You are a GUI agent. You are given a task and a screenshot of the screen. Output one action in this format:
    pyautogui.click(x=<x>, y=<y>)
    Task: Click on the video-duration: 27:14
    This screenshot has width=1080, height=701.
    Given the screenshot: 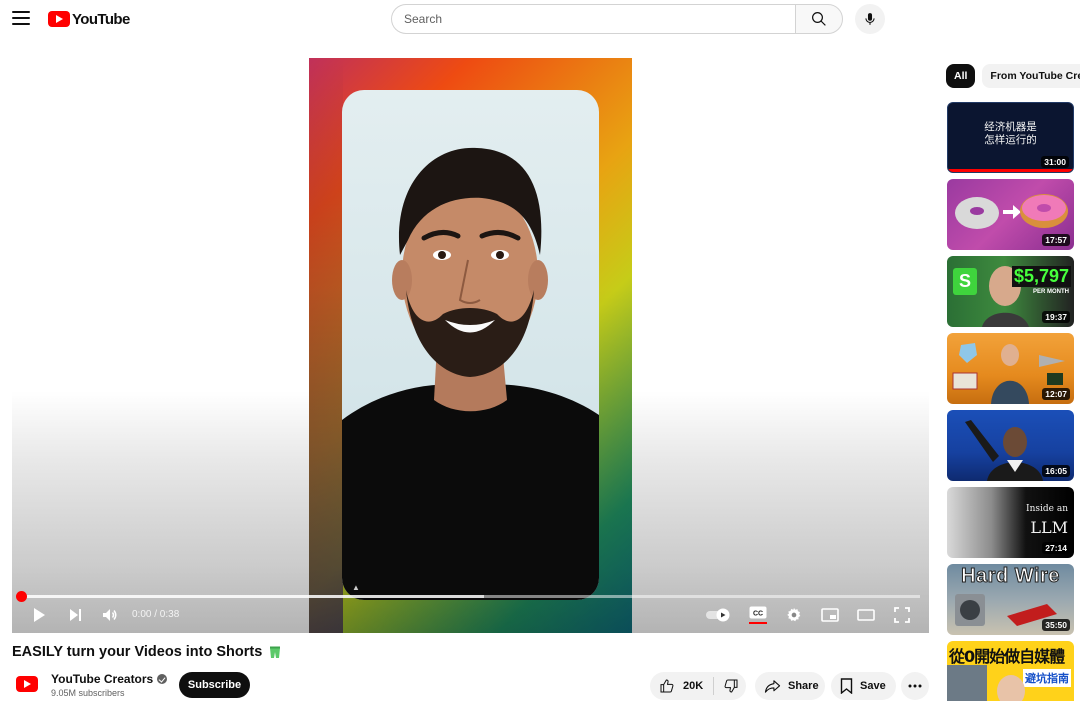 What is the action you would take?
    pyautogui.click(x=1056, y=548)
    